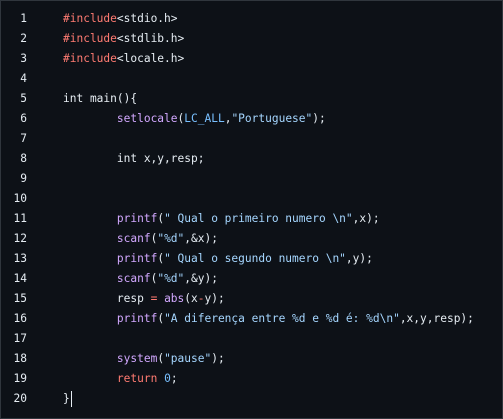  Describe the element at coordinates (49, 399) in the screenshot. I see `code-text: }` at that location.